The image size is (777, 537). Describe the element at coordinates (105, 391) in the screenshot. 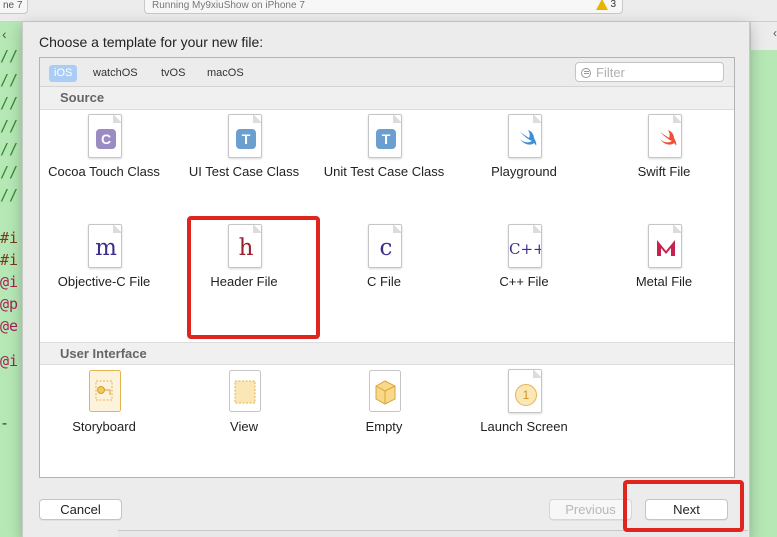

I see `storyboard-icon` at that location.